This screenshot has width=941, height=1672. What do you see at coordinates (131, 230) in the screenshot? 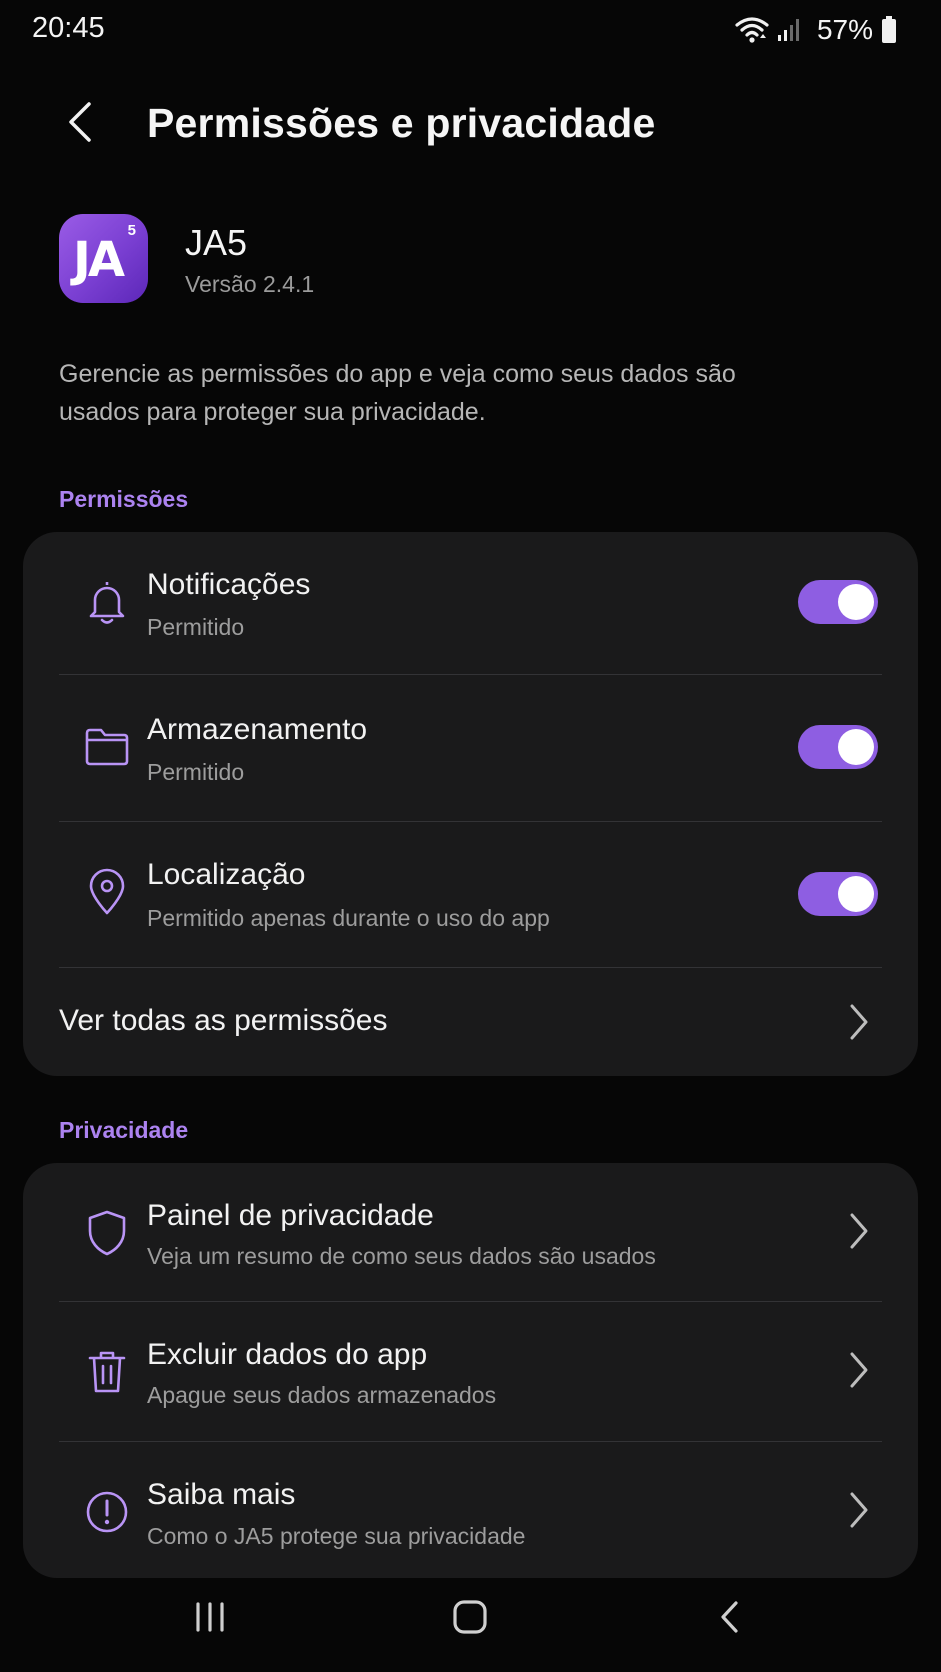
I see `app-icon-superscript: 5` at bounding box center [131, 230].